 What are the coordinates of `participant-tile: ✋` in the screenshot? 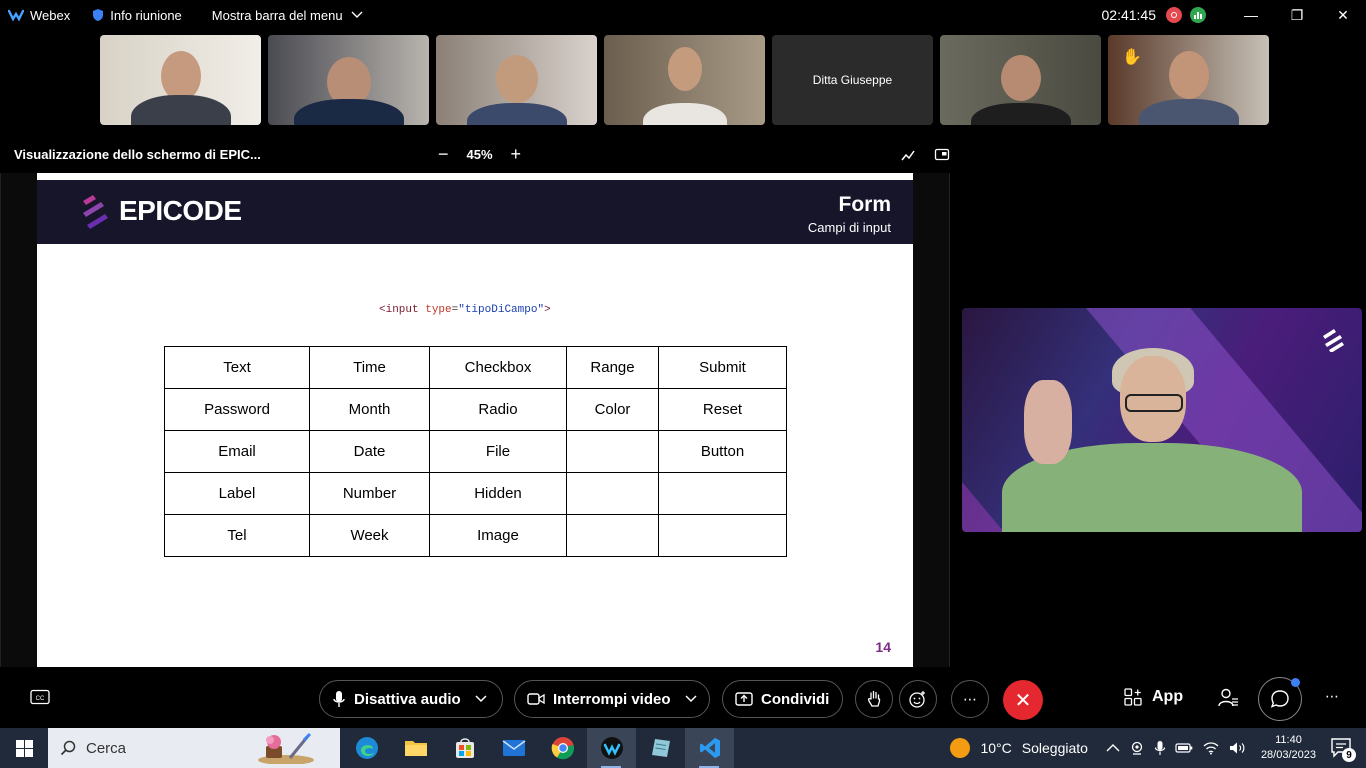 It's located at (1188, 80).